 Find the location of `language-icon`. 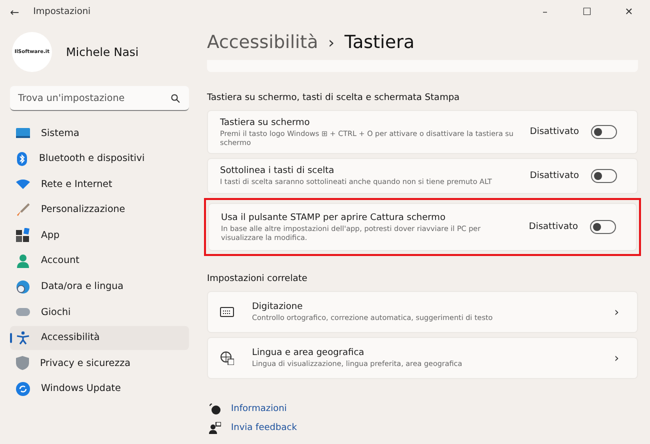

language-icon is located at coordinates (227, 358).